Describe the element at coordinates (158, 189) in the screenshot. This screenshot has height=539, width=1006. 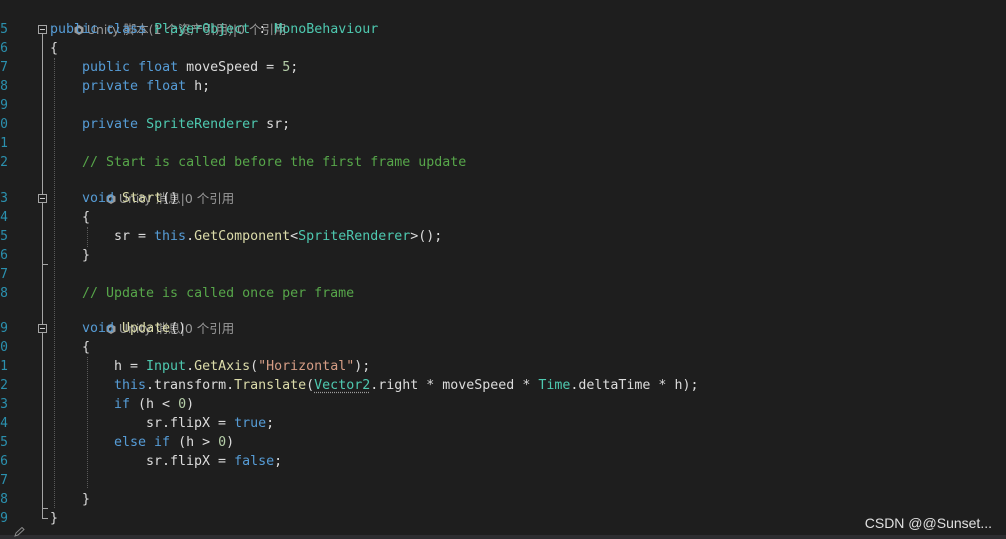
I see `codelens-start-references: Unity 消息|0 个引用` at that location.